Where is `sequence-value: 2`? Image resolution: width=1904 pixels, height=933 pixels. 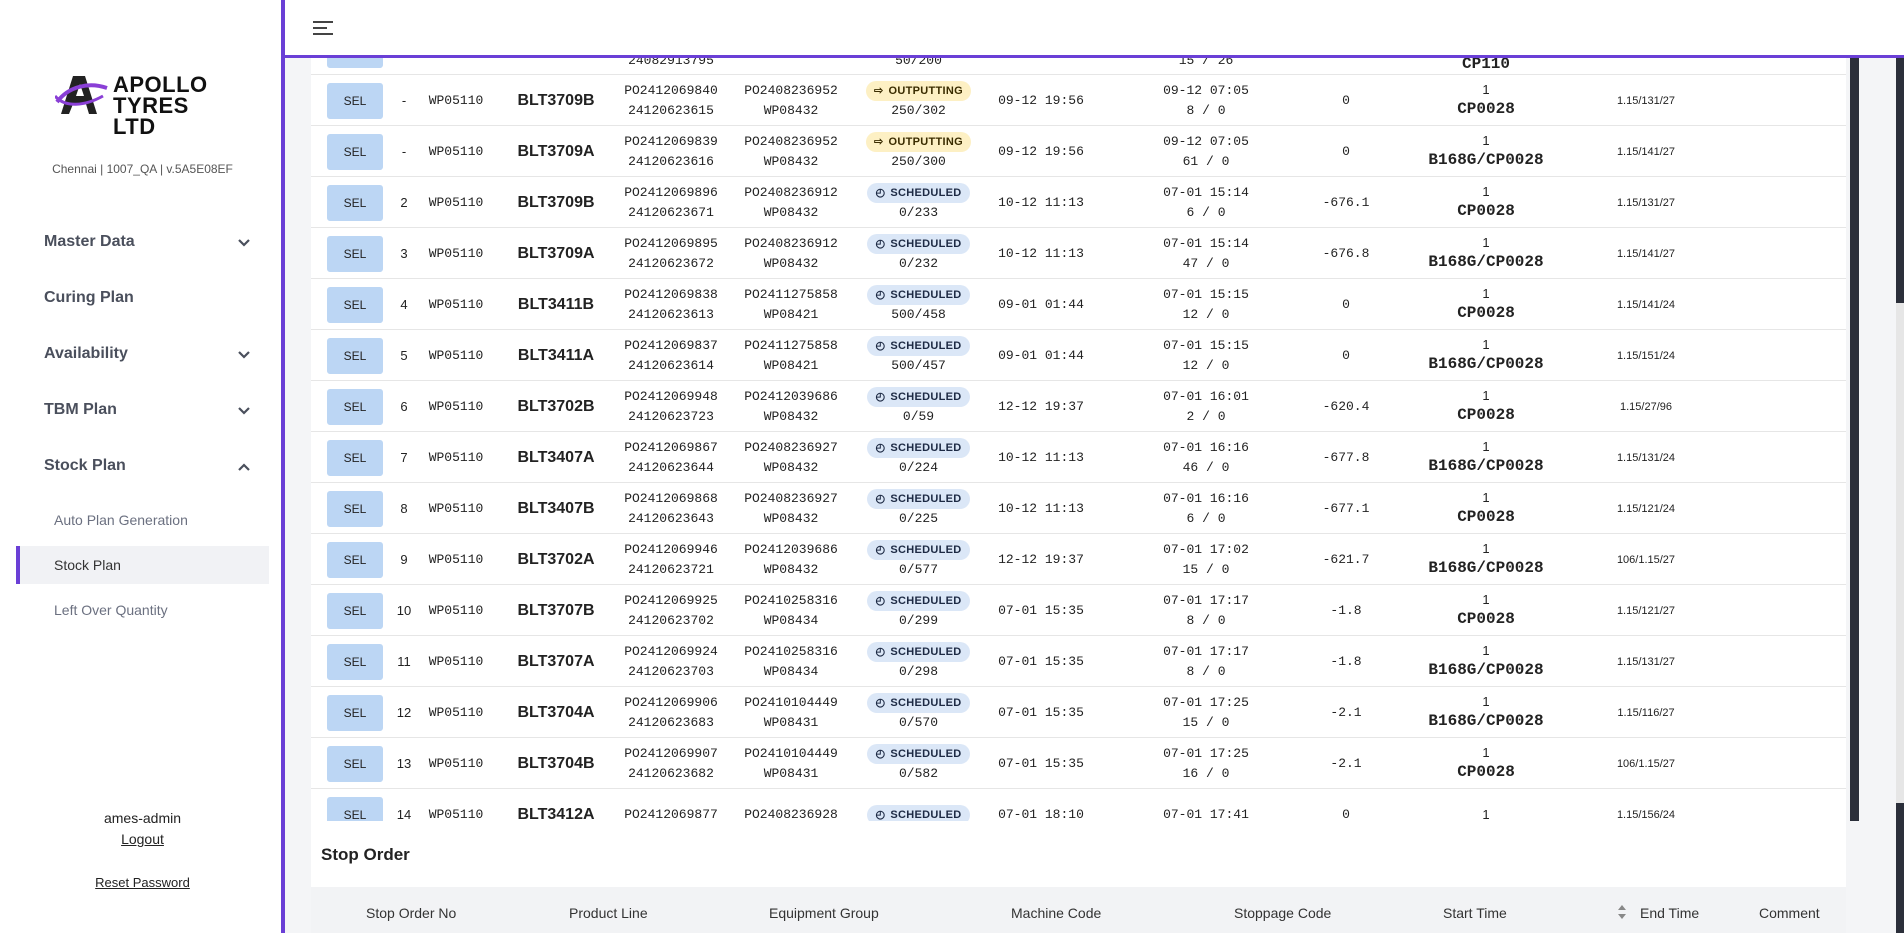 sequence-value: 2 is located at coordinates (404, 202).